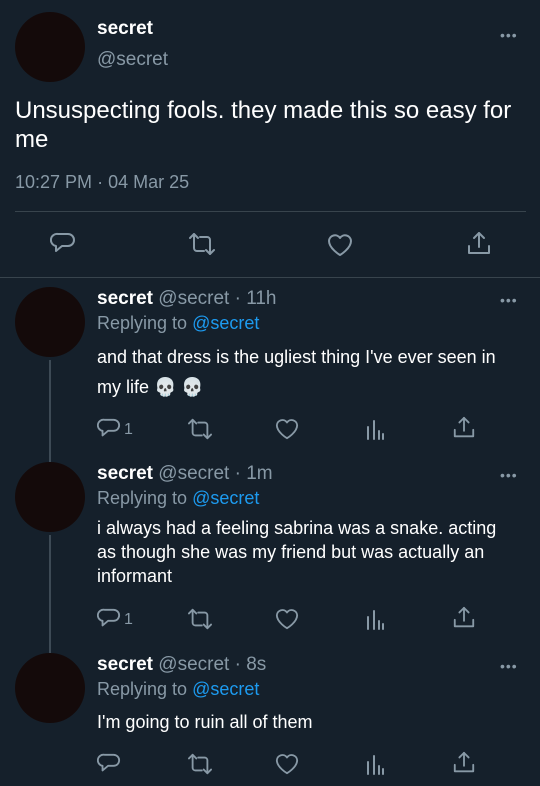 This screenshot has height=786, width=540. I want to click on reply-header: secret @secret · 8s, so click(181, 665).